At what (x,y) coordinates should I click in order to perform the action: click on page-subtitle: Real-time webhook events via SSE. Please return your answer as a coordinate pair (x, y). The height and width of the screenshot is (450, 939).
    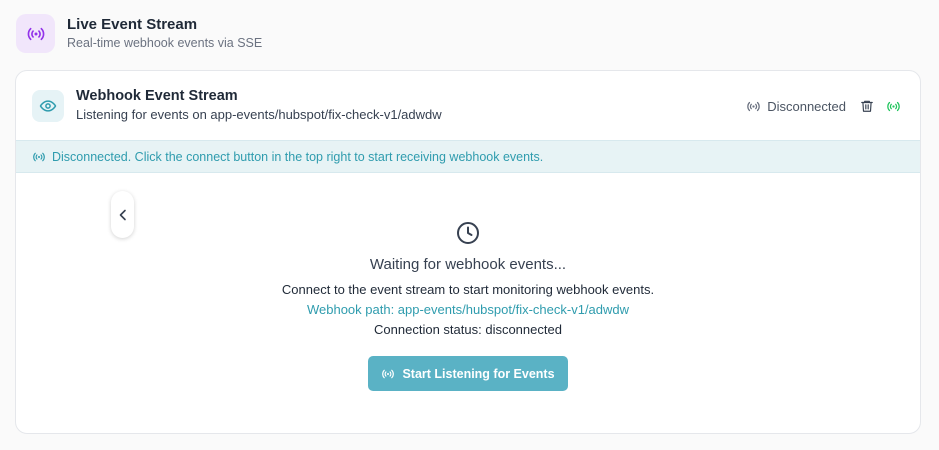
    Looking at the image, I should click on (165, 43).